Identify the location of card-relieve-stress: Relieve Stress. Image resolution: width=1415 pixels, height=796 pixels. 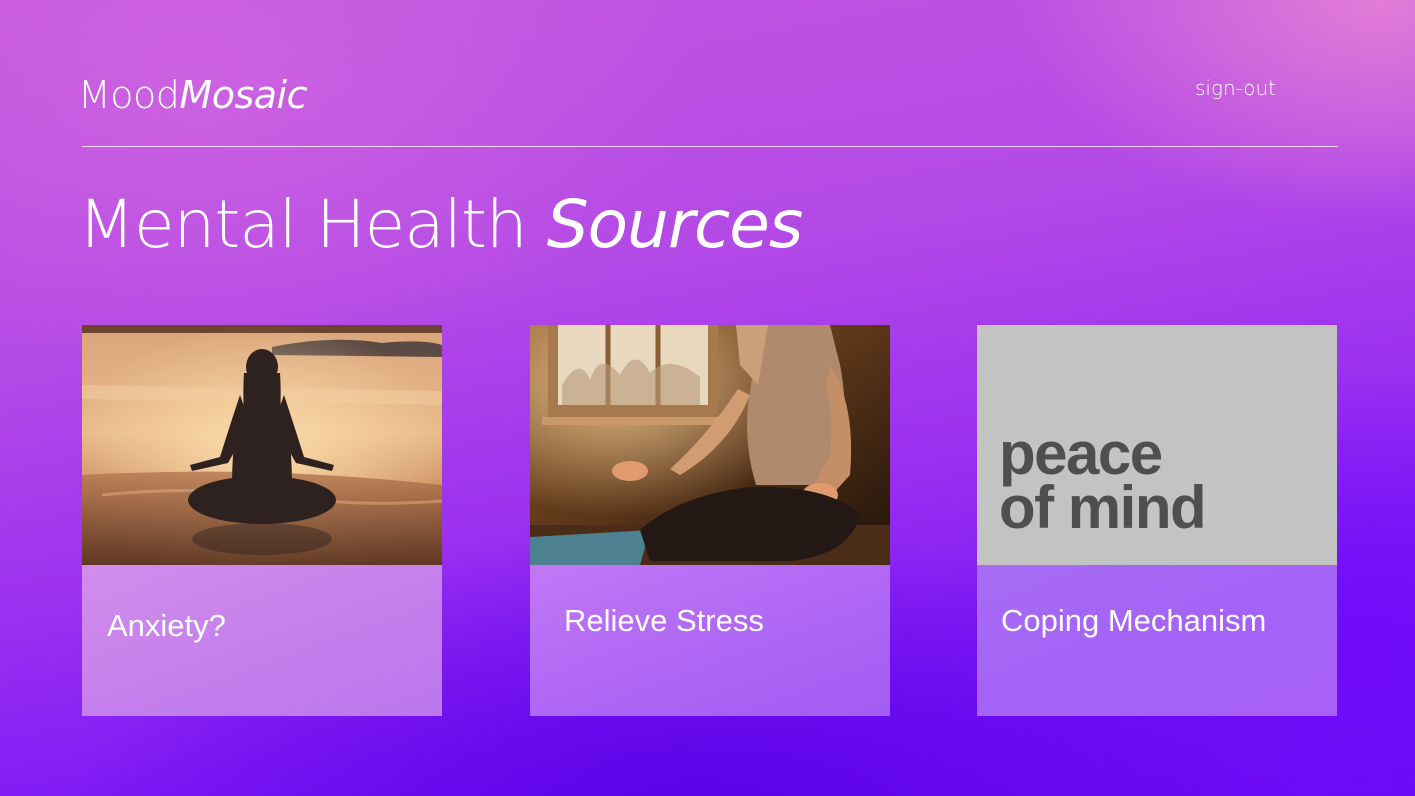
(710, 520).